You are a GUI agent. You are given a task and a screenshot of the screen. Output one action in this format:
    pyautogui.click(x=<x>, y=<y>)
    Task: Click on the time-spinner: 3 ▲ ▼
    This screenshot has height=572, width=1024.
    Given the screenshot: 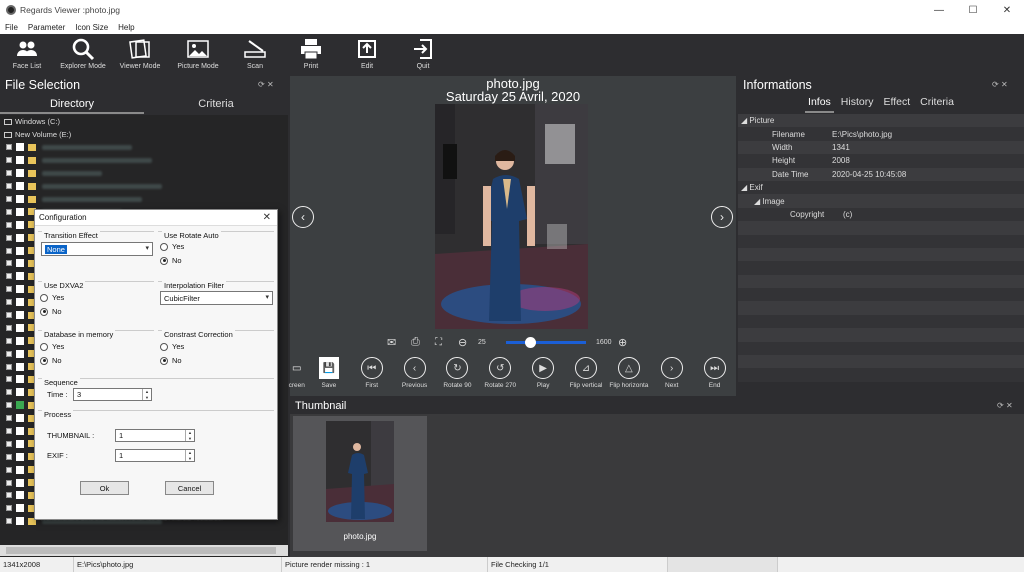 What is the action you would take?
    pyautogui.click(x=112, y=394)
    